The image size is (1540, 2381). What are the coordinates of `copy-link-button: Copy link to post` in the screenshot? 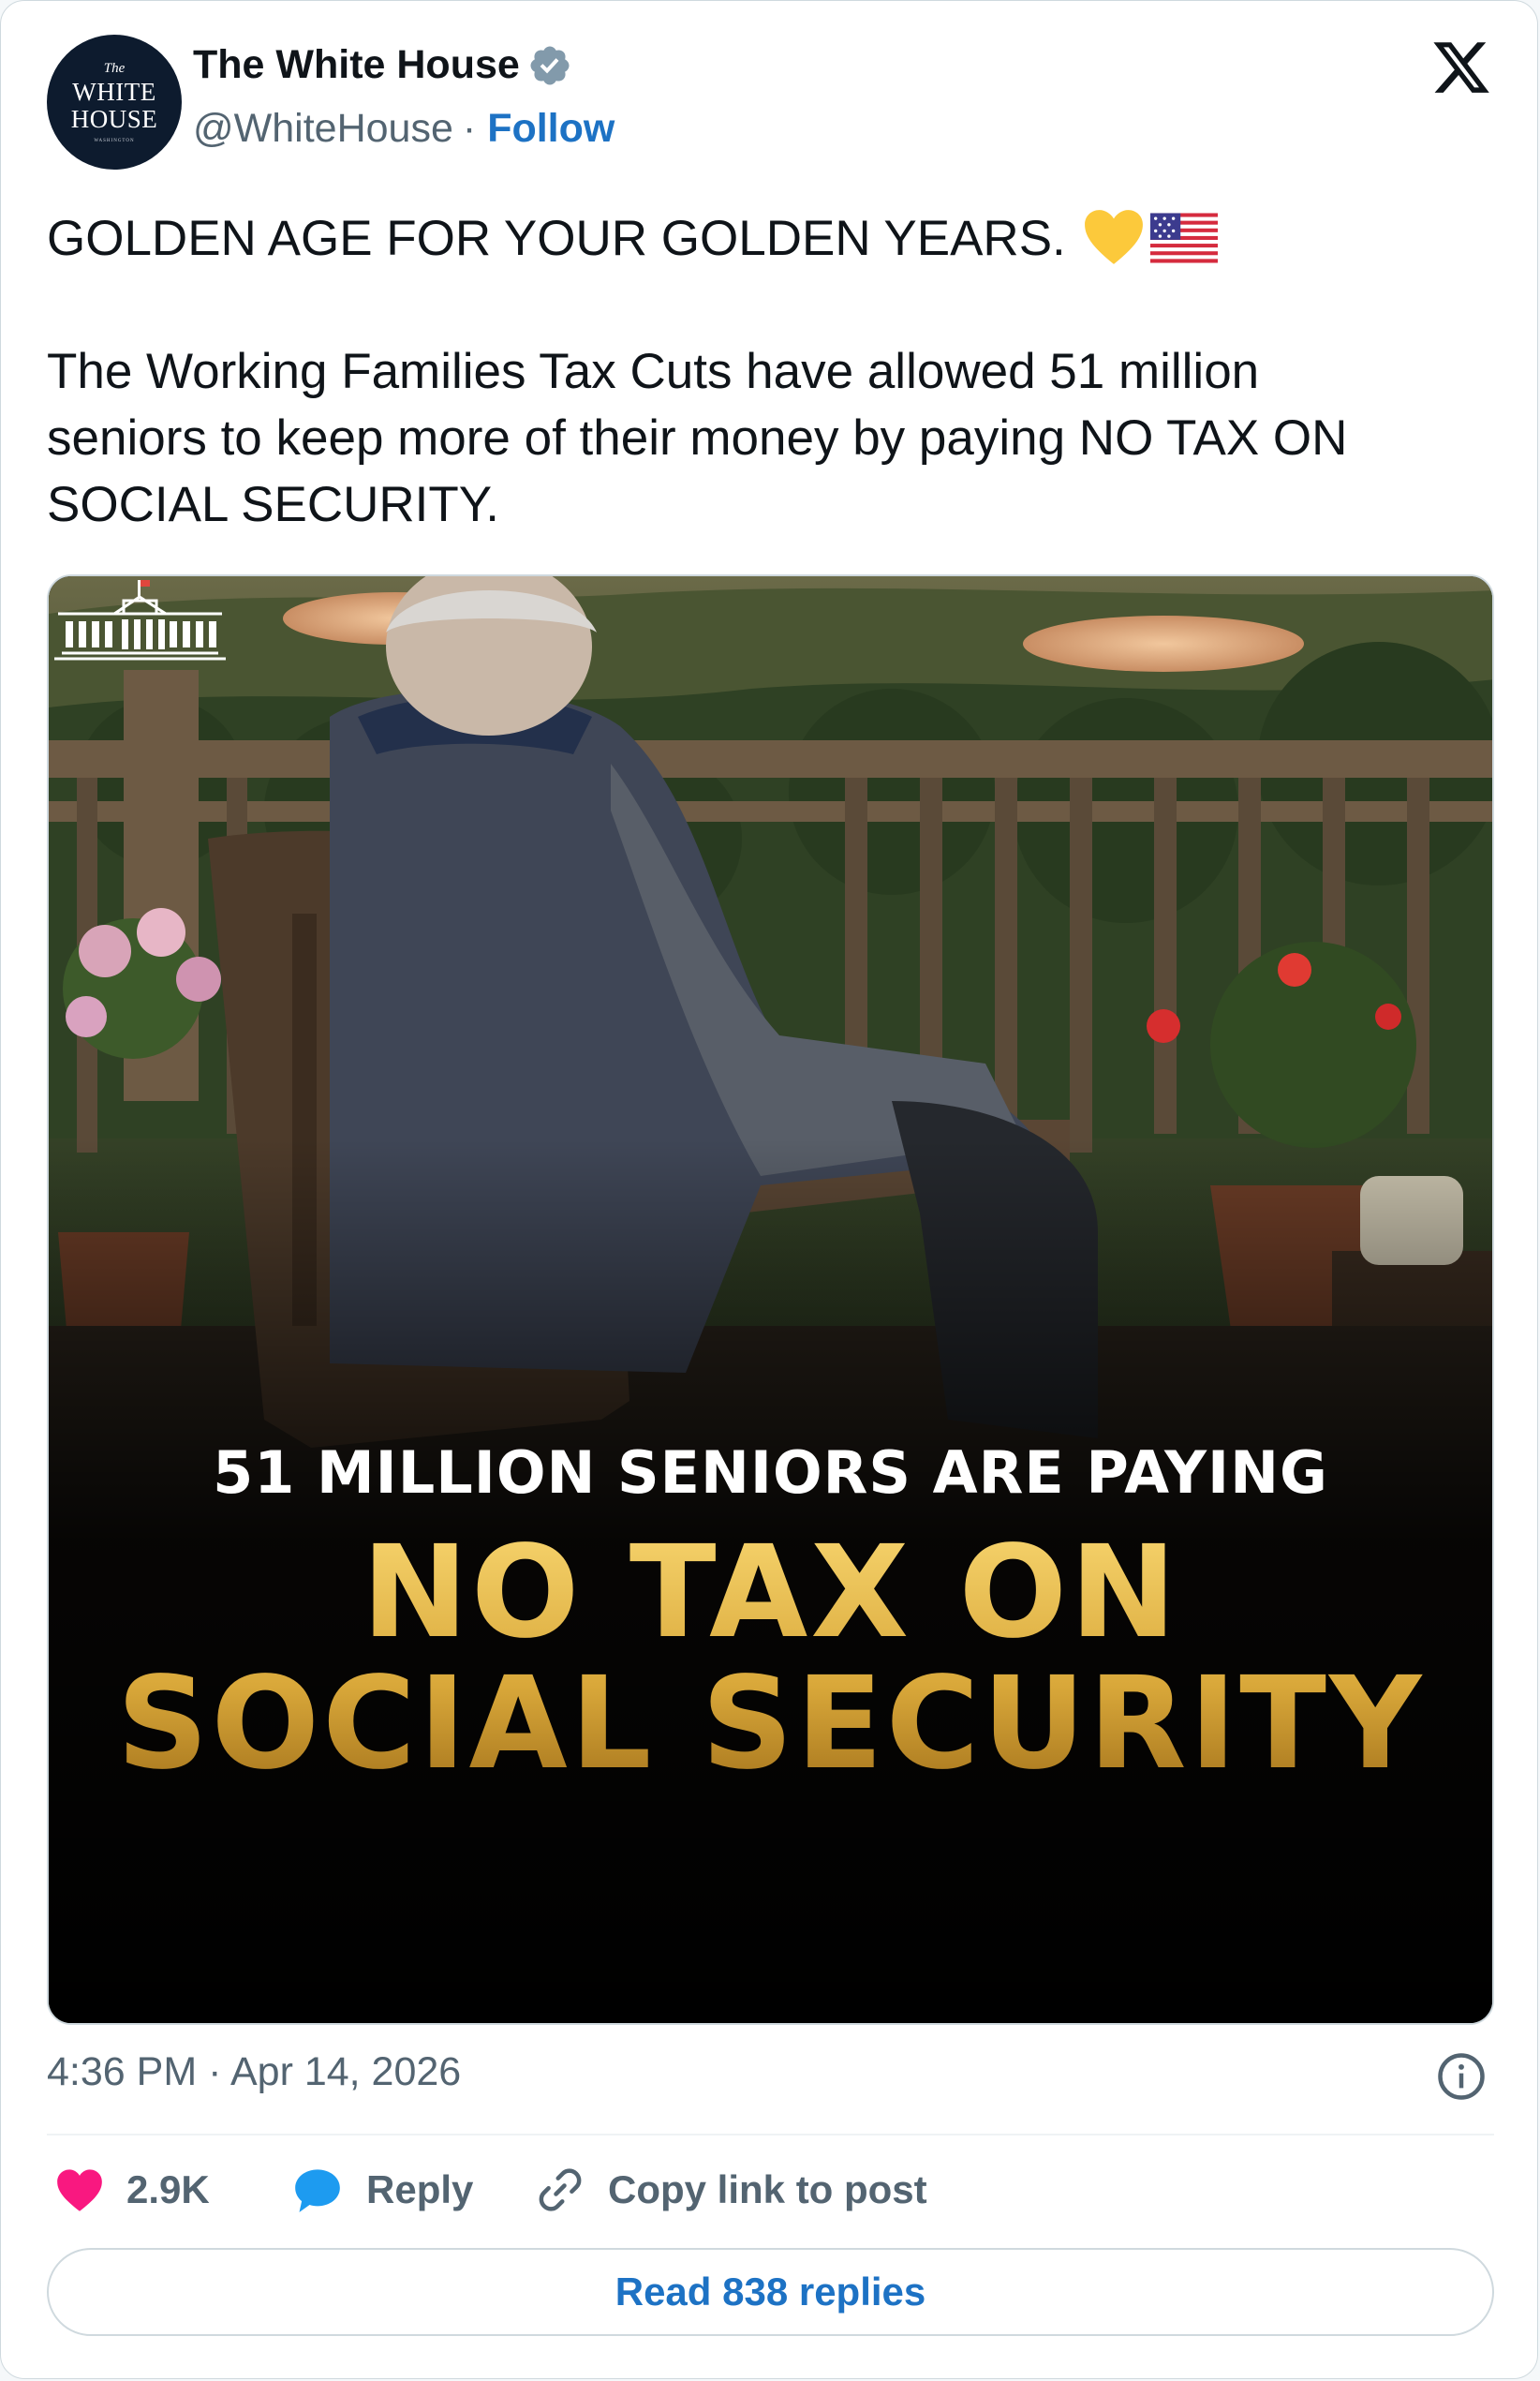 It's located at (731, 2190).